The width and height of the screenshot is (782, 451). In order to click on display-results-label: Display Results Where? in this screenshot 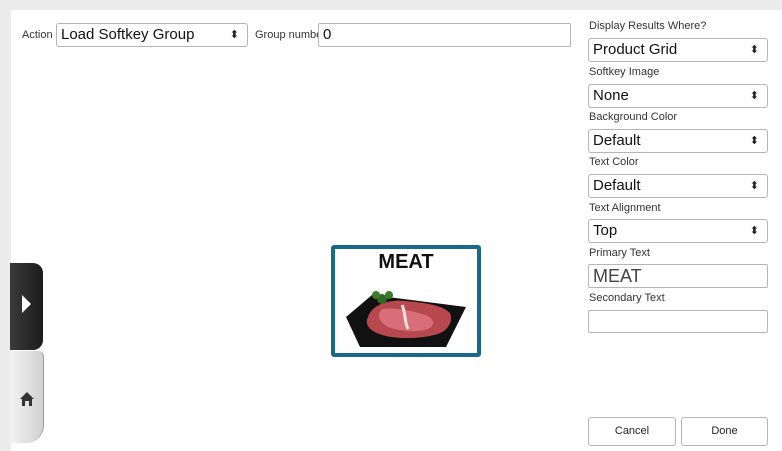, I will do `click(648, 26)`.